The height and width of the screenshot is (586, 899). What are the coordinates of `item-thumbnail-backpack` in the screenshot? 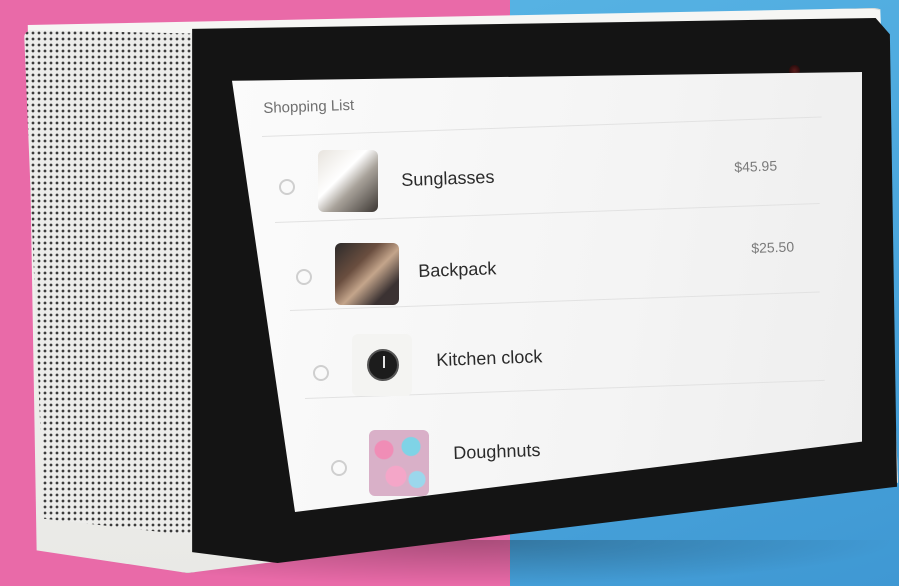 It's located at (367, 274).